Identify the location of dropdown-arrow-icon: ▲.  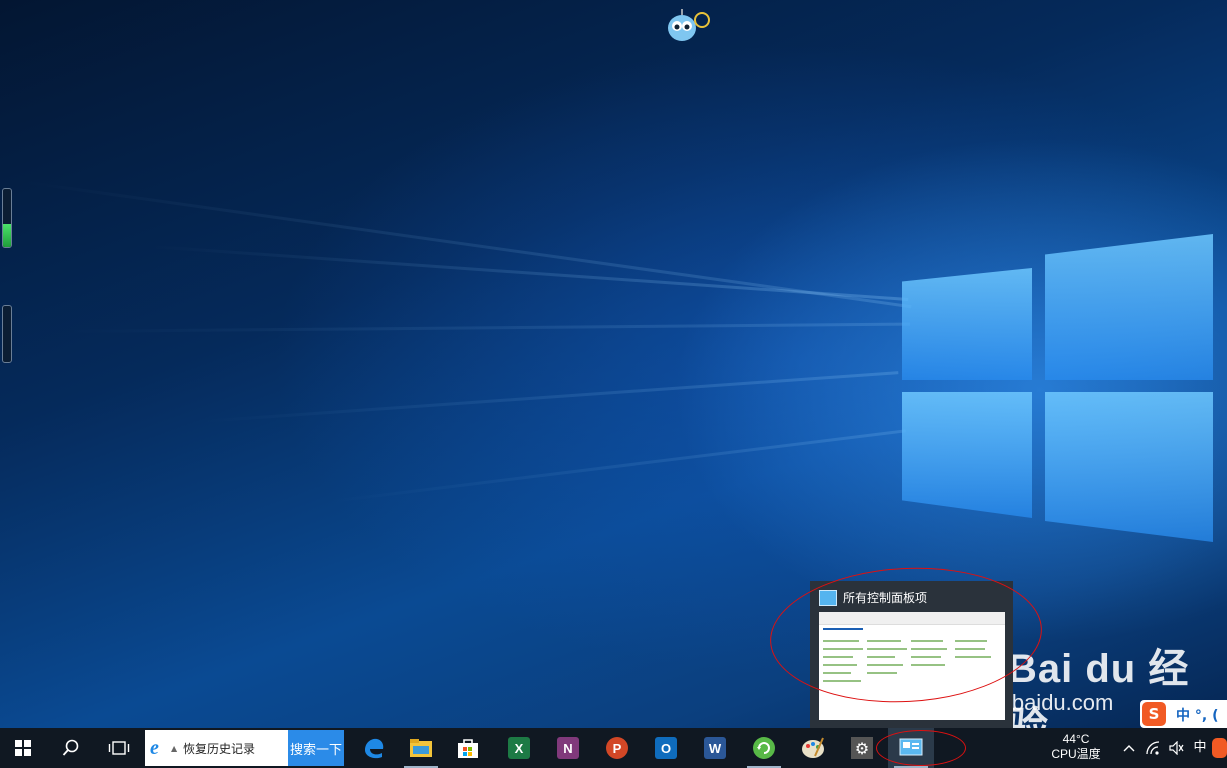
(174, 748).